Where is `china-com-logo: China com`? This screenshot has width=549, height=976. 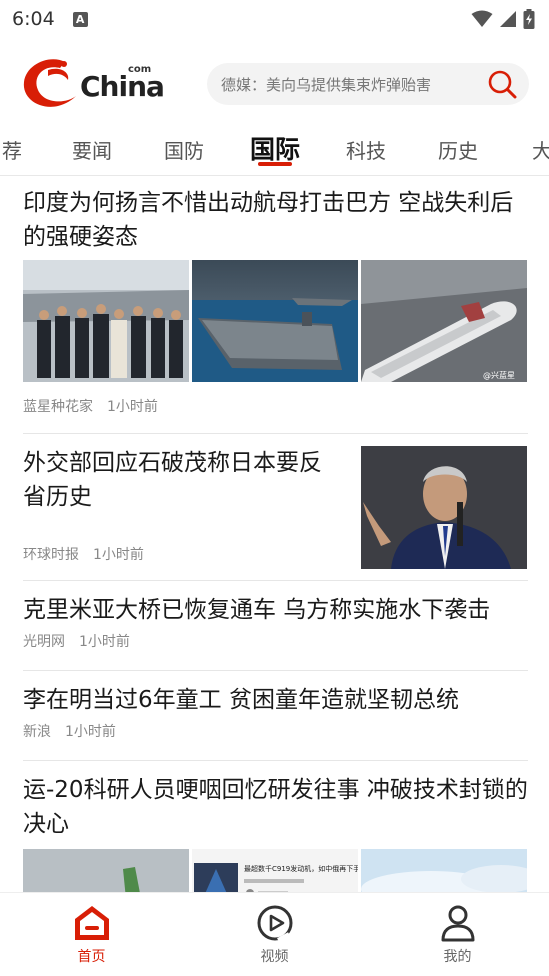 china-com-logo: China com is located at coordinates (92, 84).